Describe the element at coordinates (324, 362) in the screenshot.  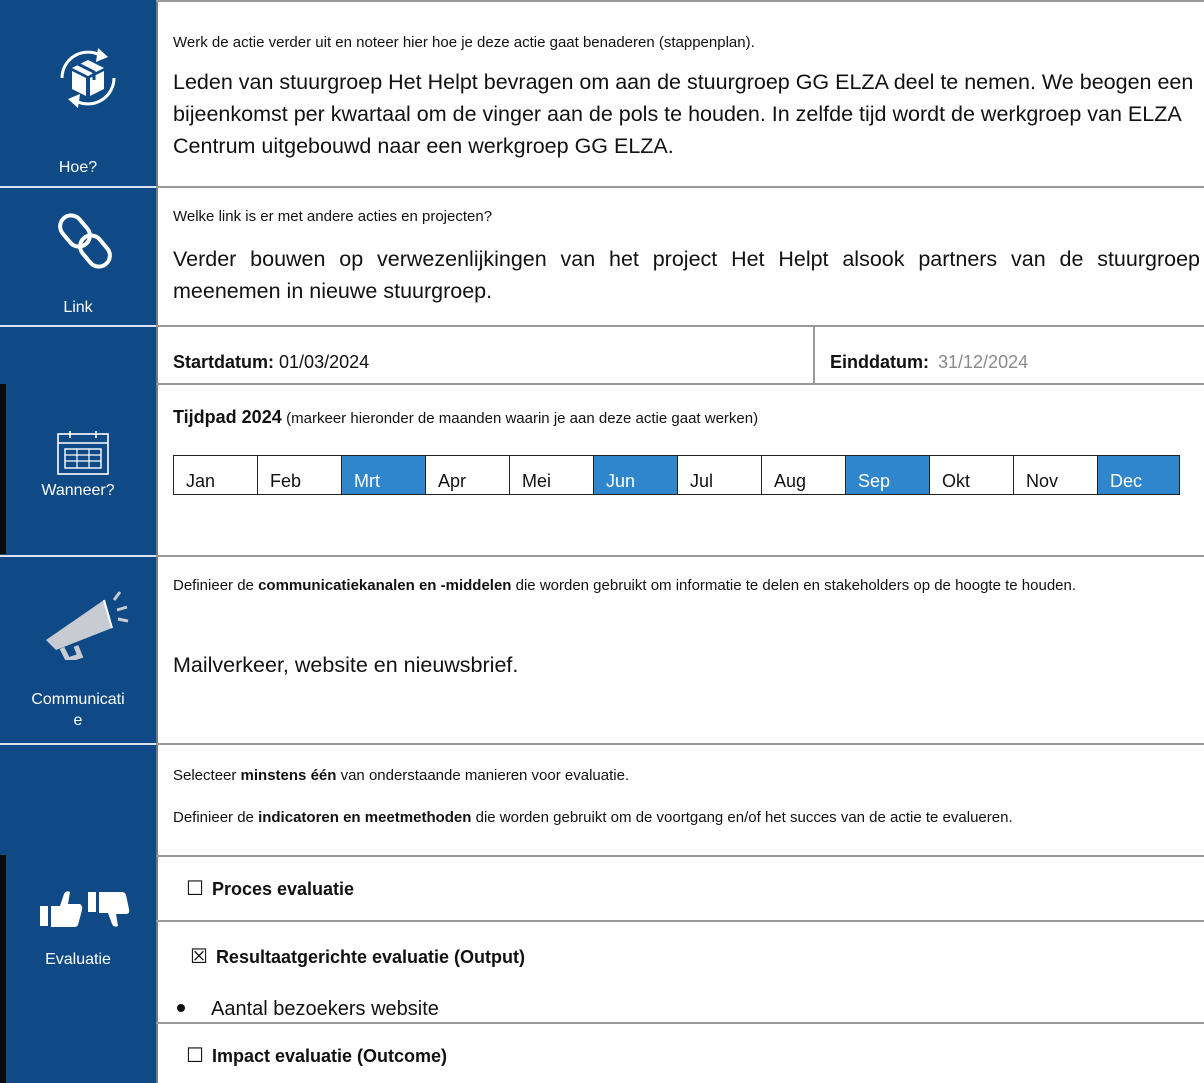
I see `start-date-value: 01/03/2024` at that location.